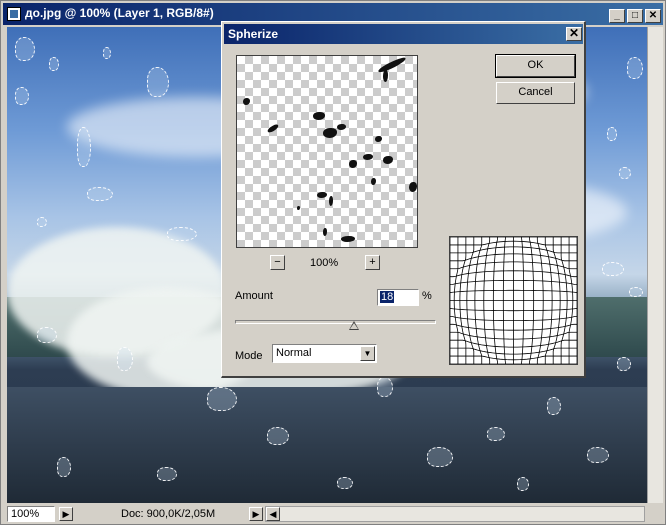 This screenshot has height=525, width=666. What do you see at coordinates (387, 297) in the screenshot?
I see `amount-value: 18` at bounding box center [387, 297].